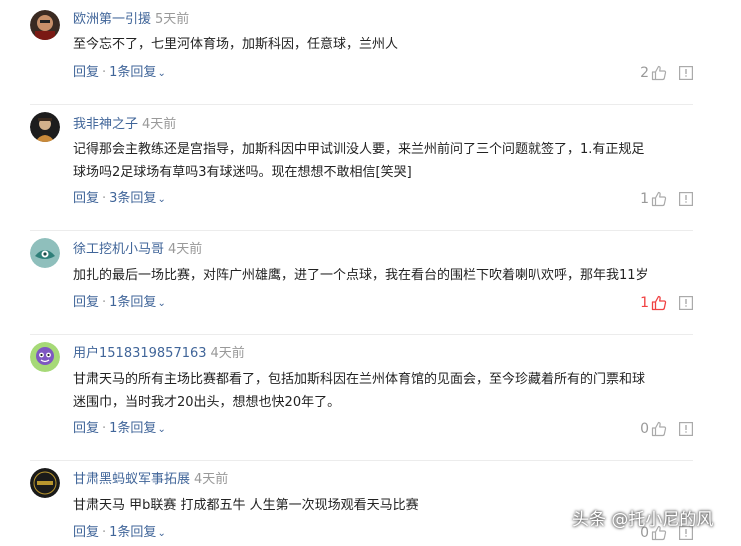 Image resolution: width=741 pixels, height=546 pixels. I want to click on comment-tools: 0, so click(666, 429).